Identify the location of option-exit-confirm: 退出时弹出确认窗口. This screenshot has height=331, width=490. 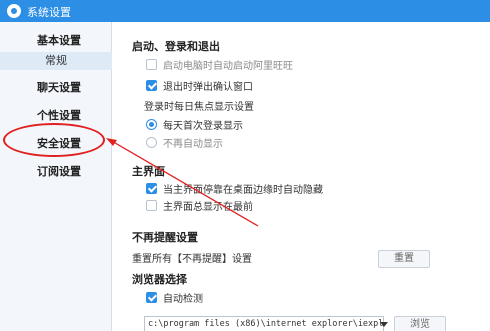
(199, 85).